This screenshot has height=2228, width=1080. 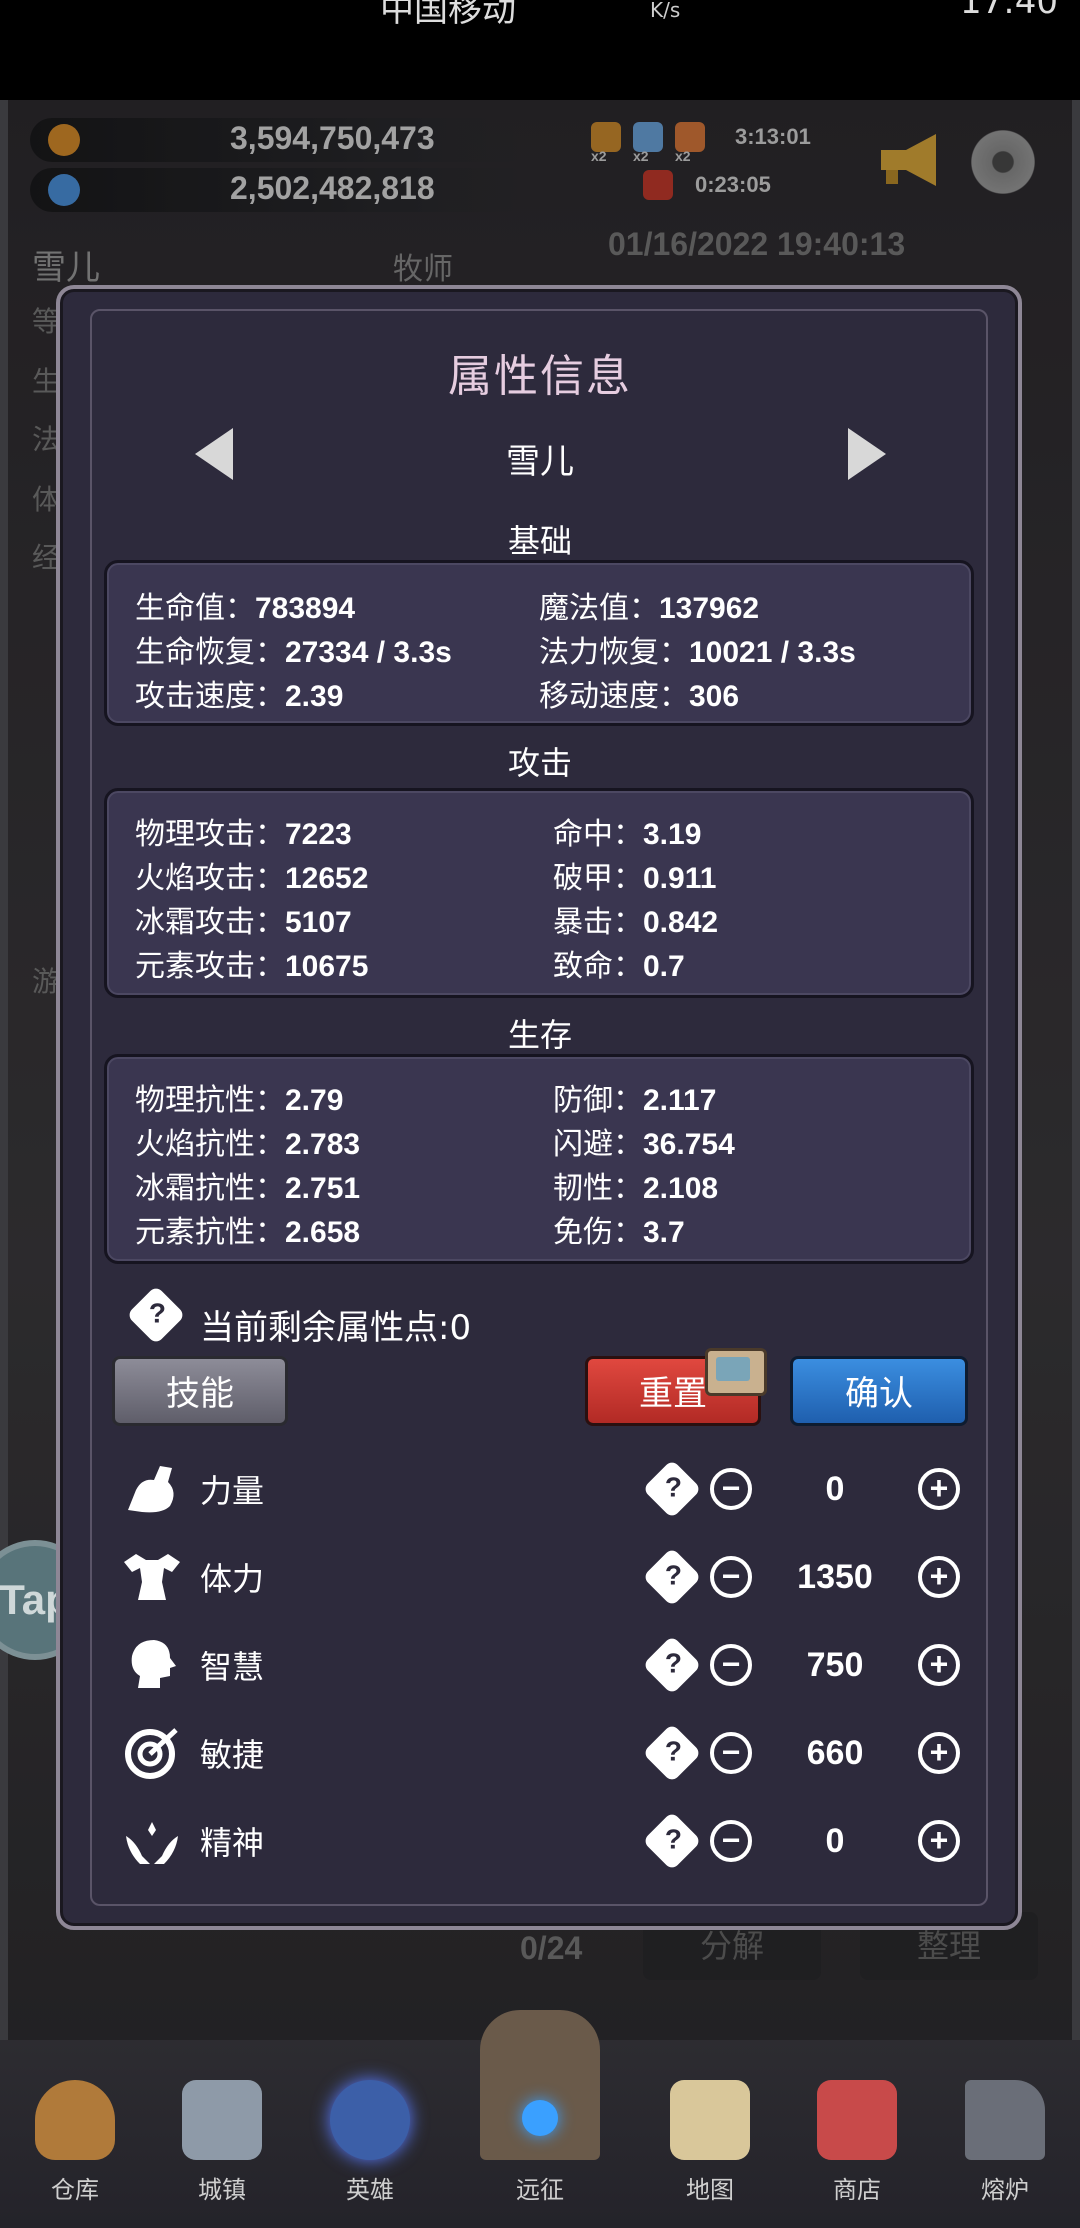 I want to click on carrier-name: 中国移动, so click(x=448, y=15).